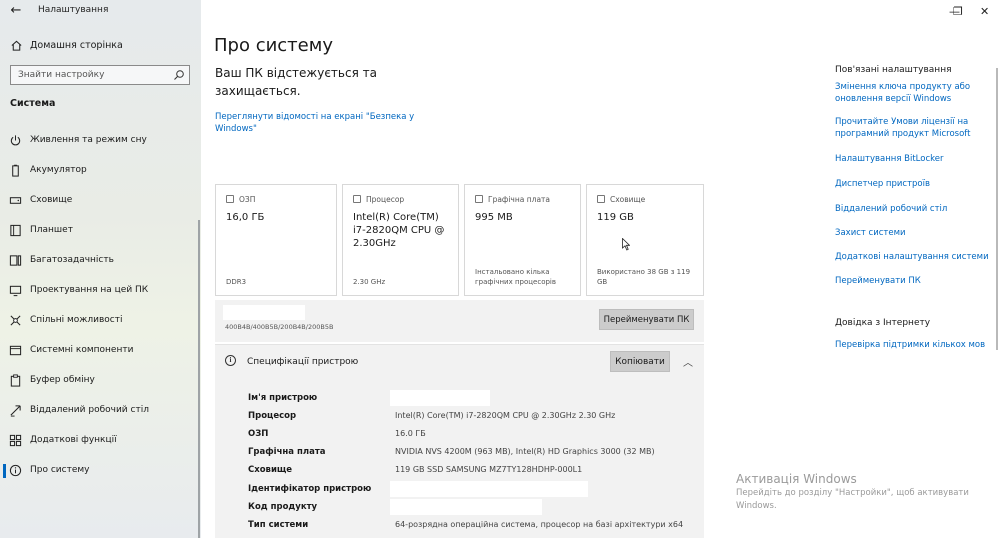 The height and width of the screenshot is (538, 1000). I want to click on spec-key: Процесор, so click(272, 416).